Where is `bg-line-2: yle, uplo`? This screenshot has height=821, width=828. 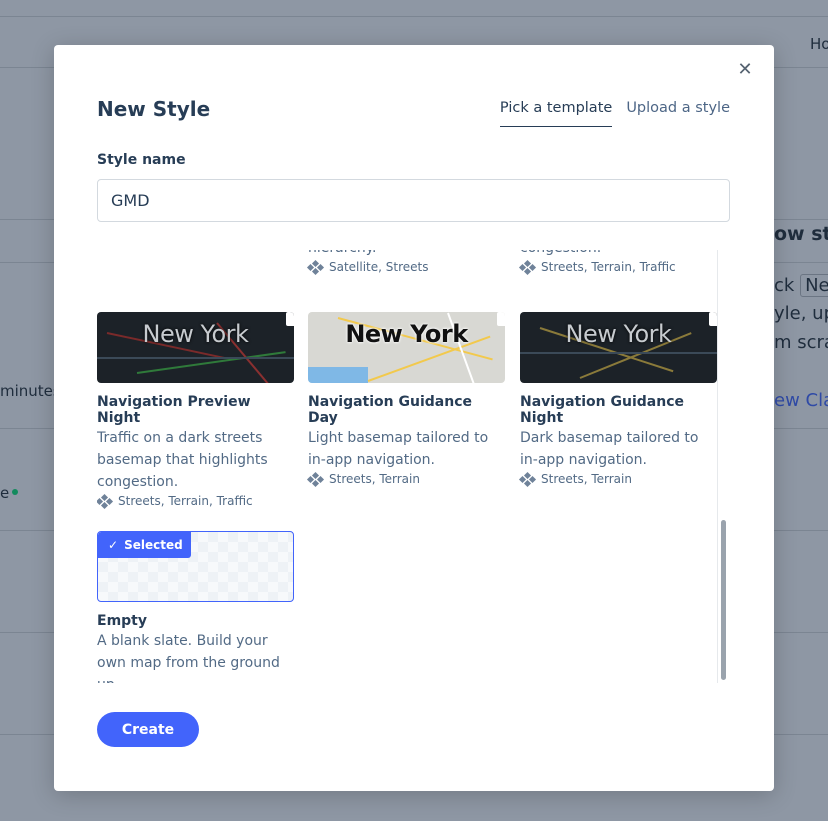 bg-line-2: yle, uplo is located at coordinates (801, 313).